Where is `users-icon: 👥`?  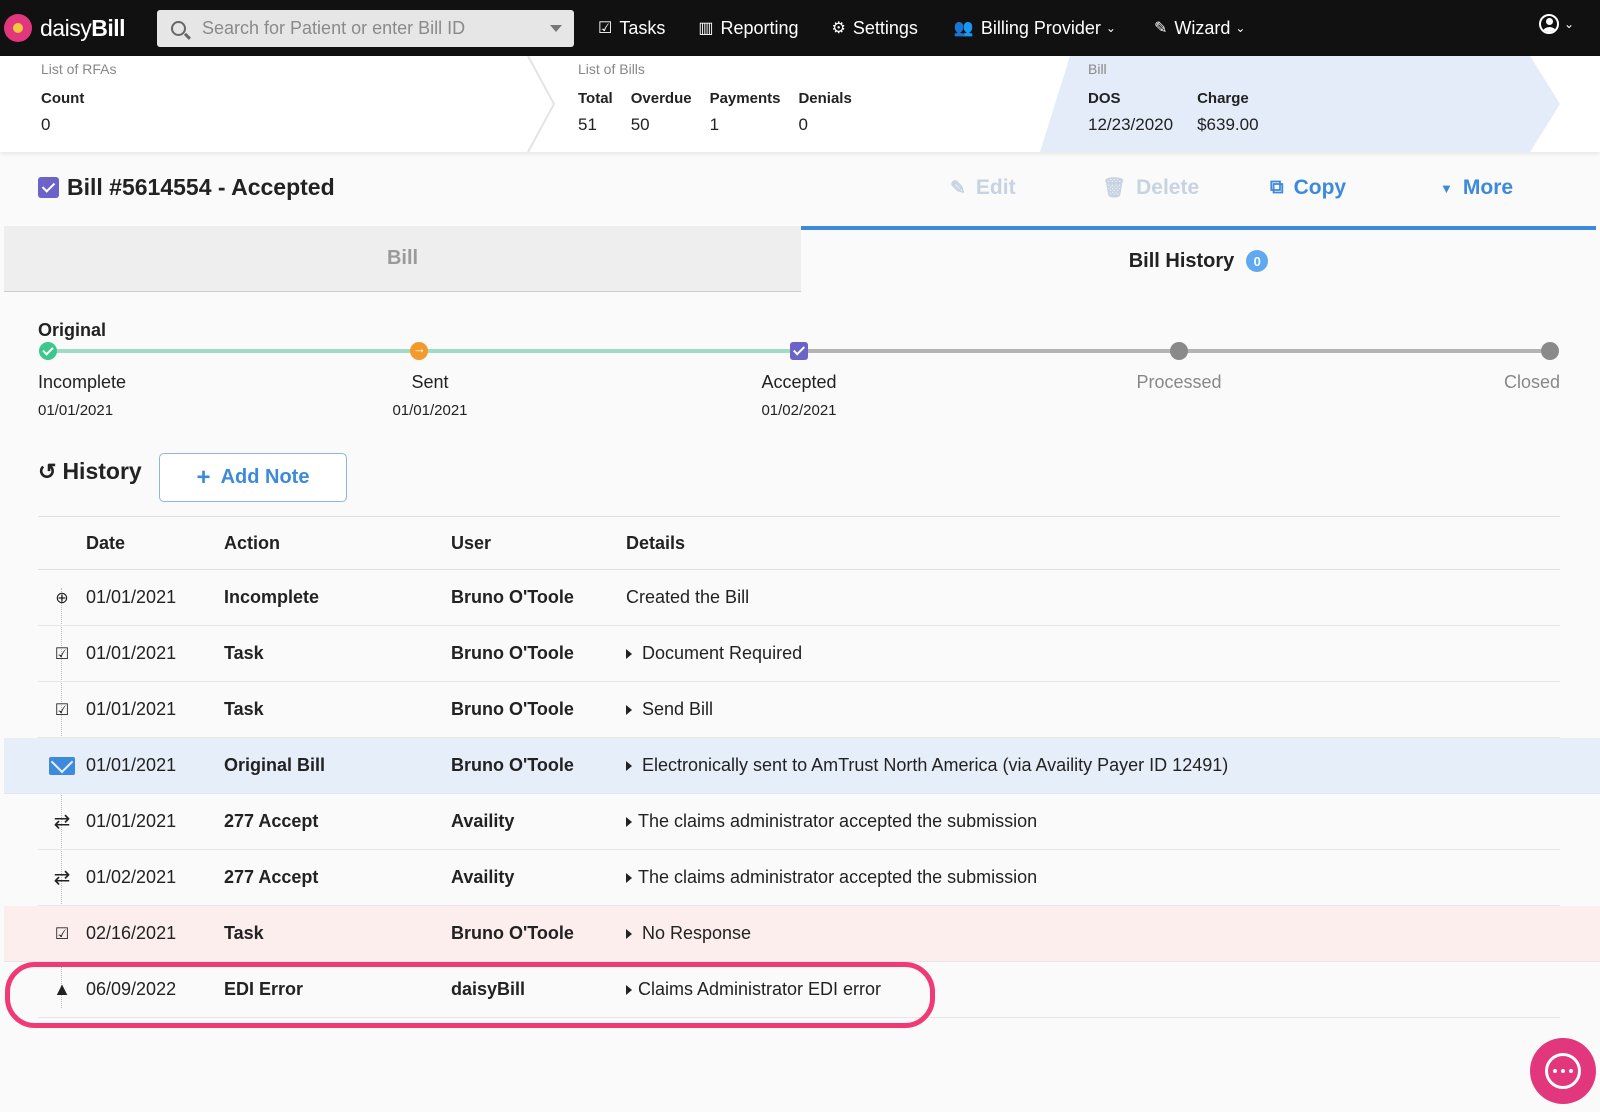 users-icon: 👥 is located at coordinates (963, 28).